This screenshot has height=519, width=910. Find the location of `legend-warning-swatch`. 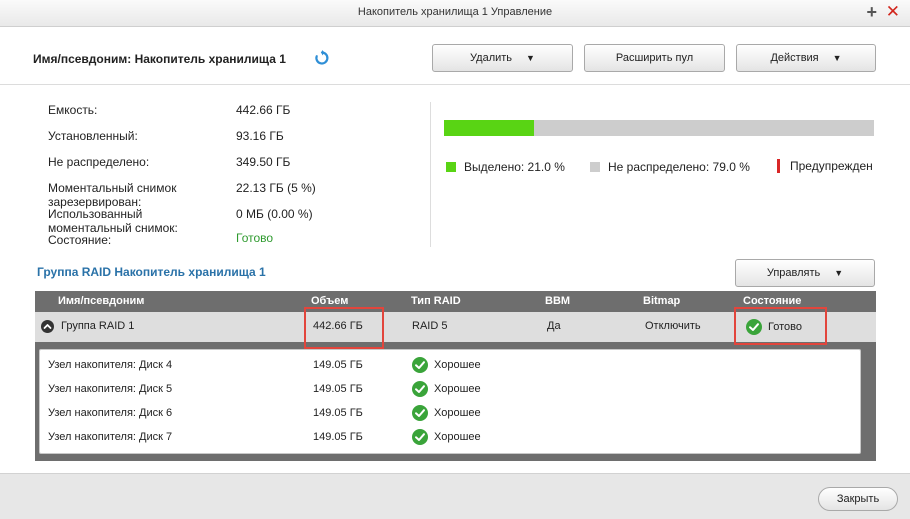

legend-warning-swatch is located at coordinates (778, 166).